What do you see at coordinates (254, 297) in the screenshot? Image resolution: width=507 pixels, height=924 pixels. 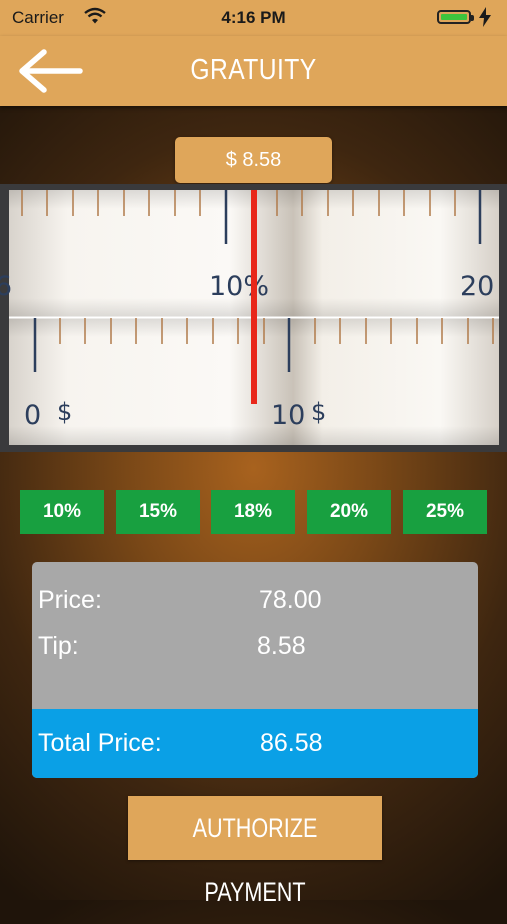 I see `ruler-indicator` at bounding box center [254, 297].